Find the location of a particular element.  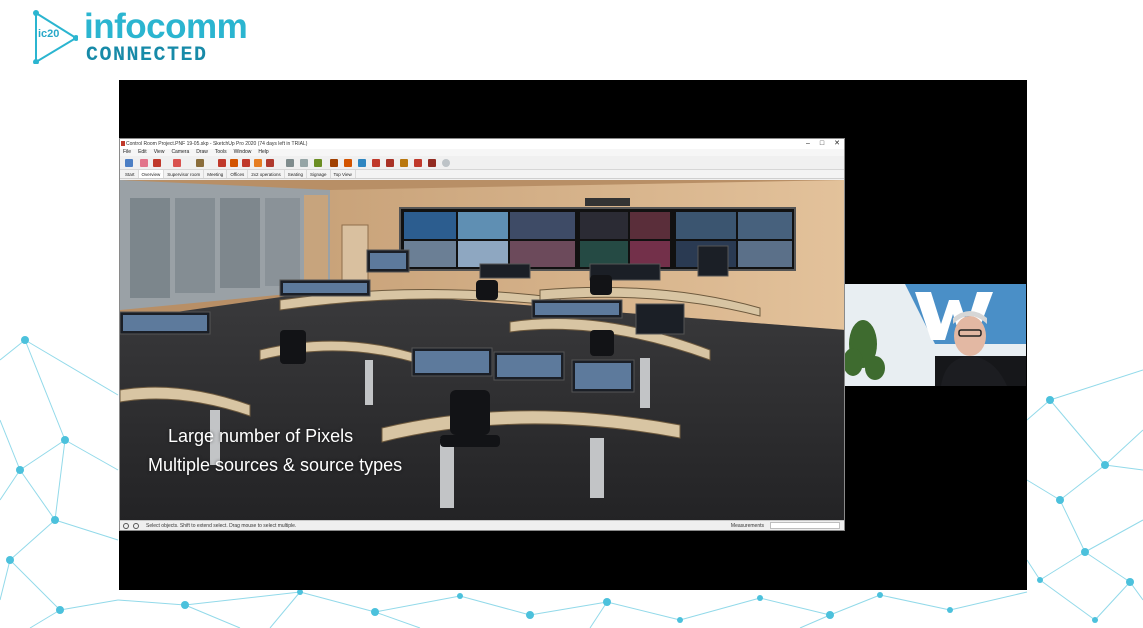

components-icon is located at coordinates (418, 163).